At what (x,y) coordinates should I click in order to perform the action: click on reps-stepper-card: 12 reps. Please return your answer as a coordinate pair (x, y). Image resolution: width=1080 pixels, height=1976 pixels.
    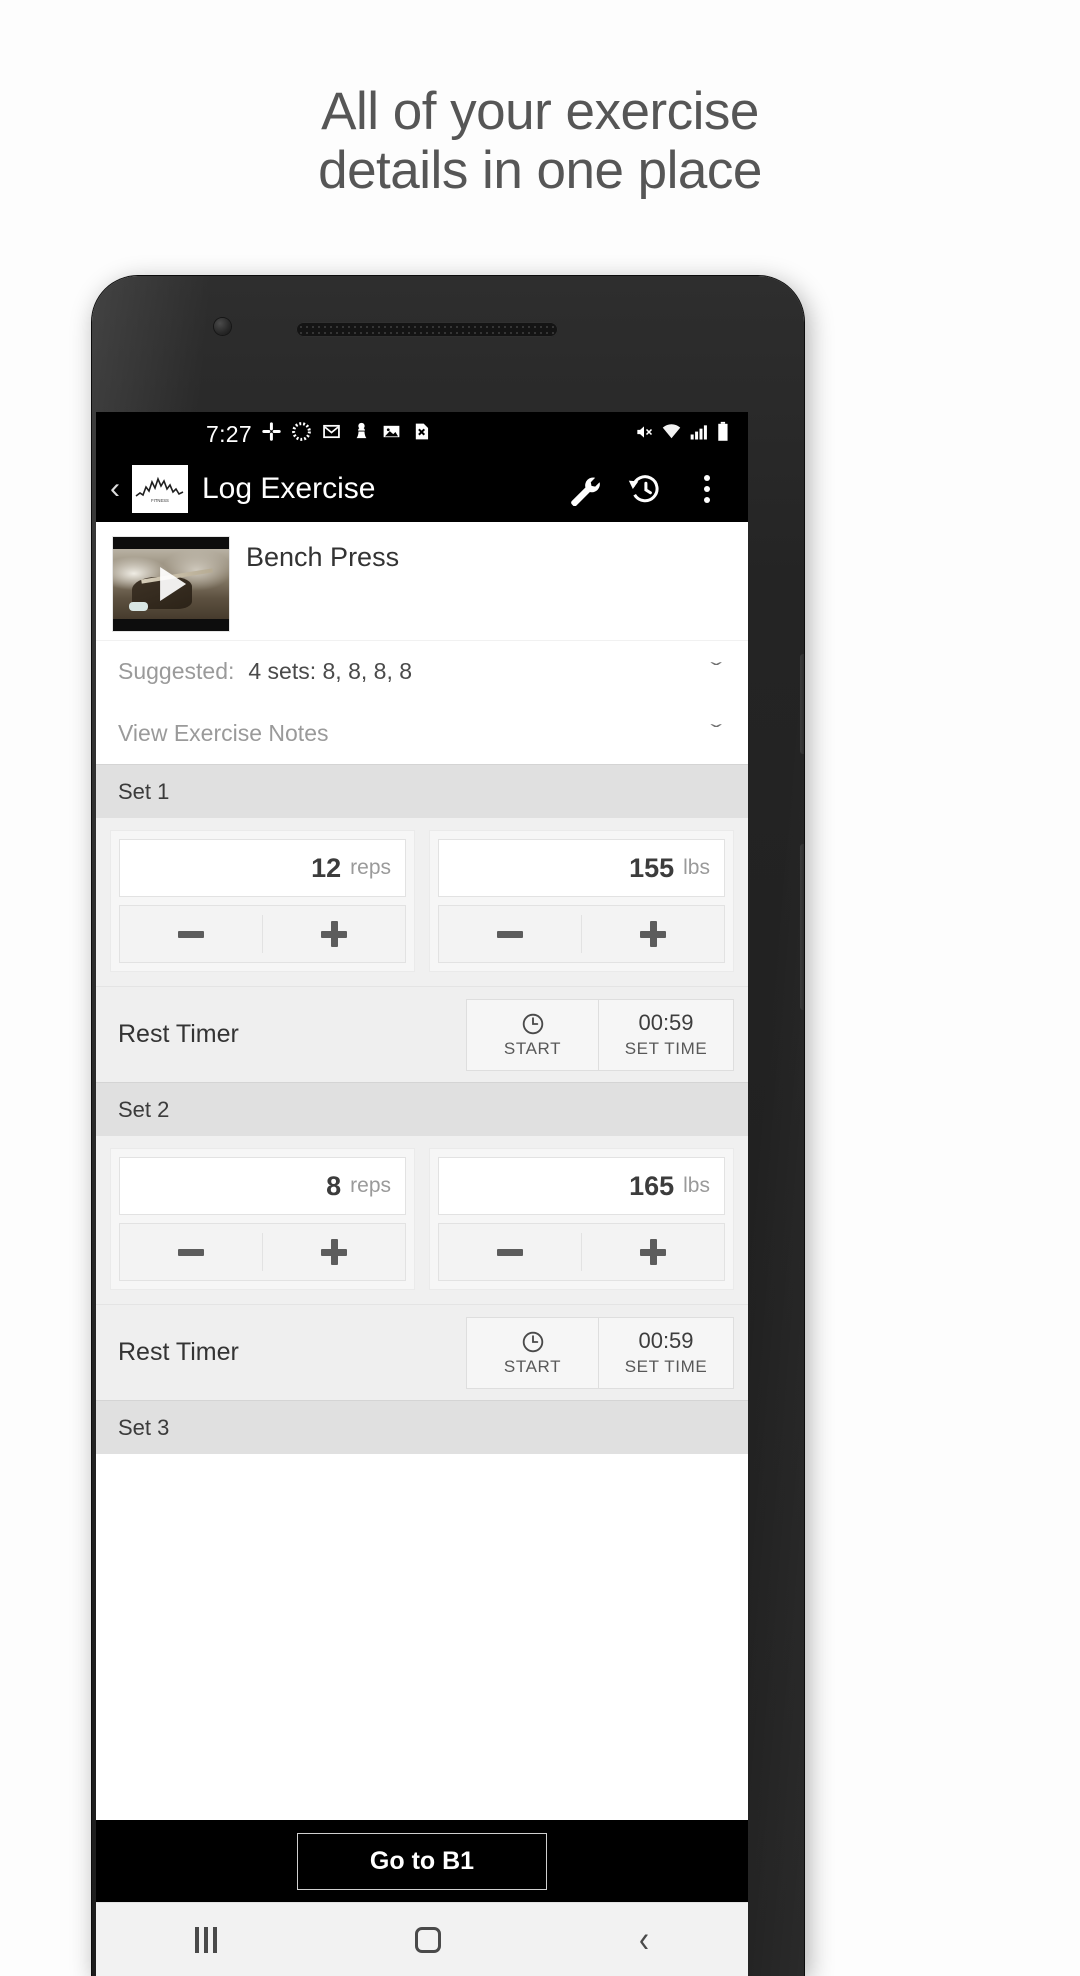
    Looking at the image, I should click on (262, 901).